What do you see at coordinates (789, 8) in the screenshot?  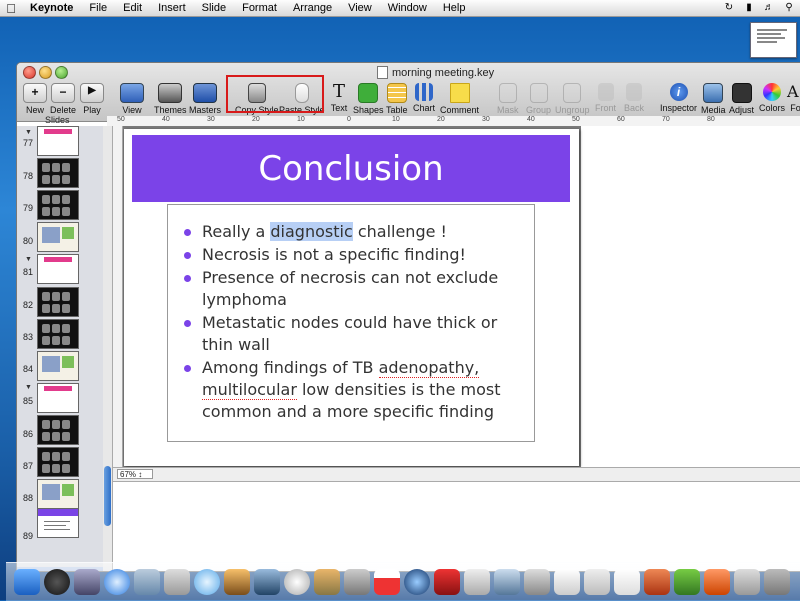 I see `spotlight-icon: ⚲` at bounding box center [789, 8].